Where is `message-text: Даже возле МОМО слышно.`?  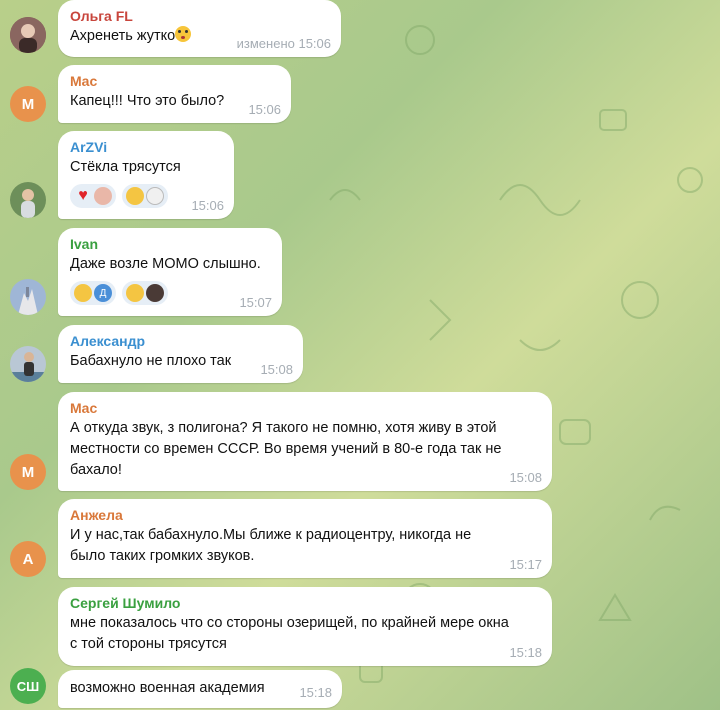 message-text: Даже возле МОМО слышно. is located at coordinates (165, 264).